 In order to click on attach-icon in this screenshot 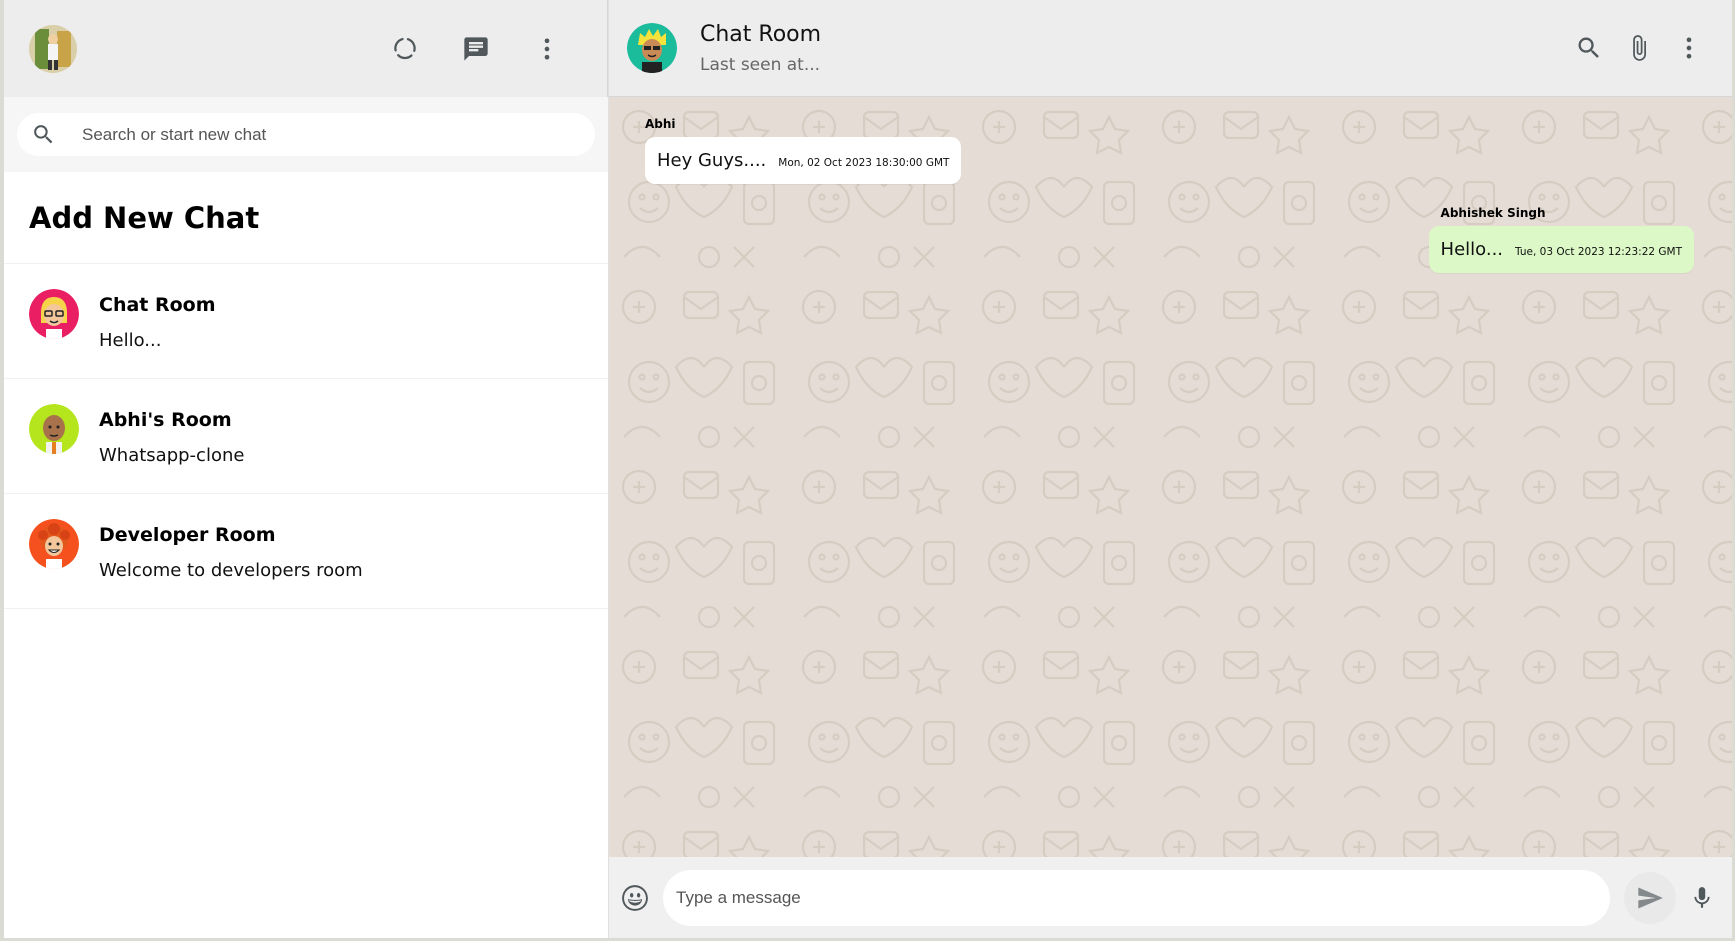, I will do `click(1639, 48)`.